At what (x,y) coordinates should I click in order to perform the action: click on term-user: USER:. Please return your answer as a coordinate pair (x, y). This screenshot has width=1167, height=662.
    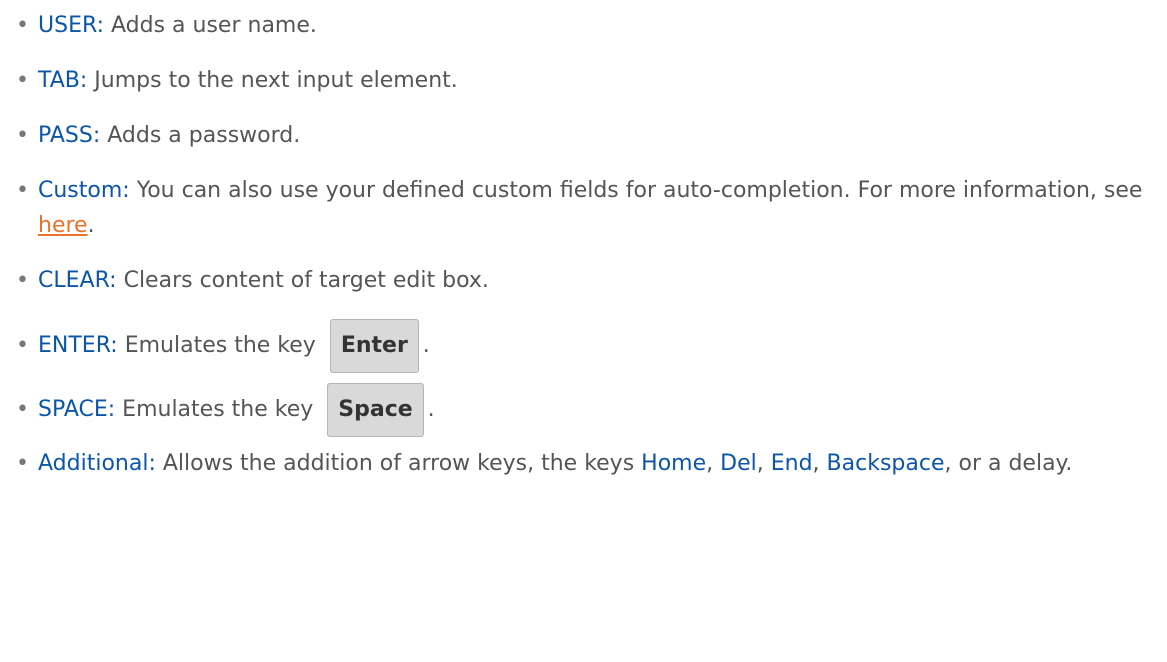
    Looking at the image, I should click on (71, 25).